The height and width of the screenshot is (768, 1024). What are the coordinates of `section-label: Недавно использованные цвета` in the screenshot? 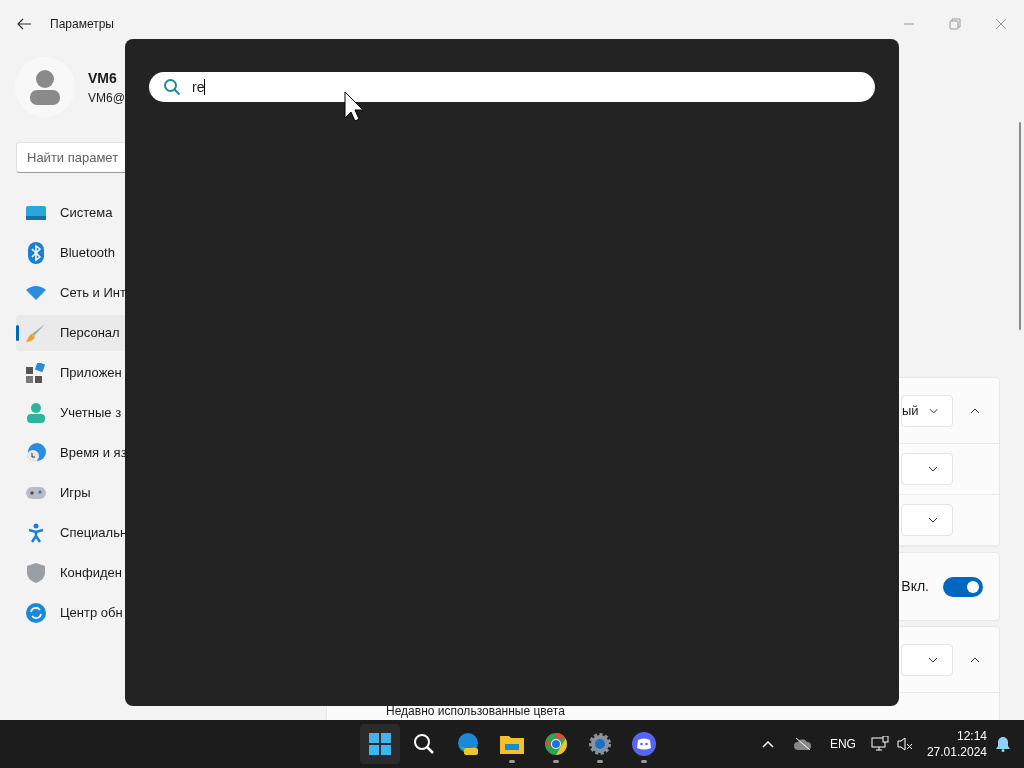 It's located at (475, 711).